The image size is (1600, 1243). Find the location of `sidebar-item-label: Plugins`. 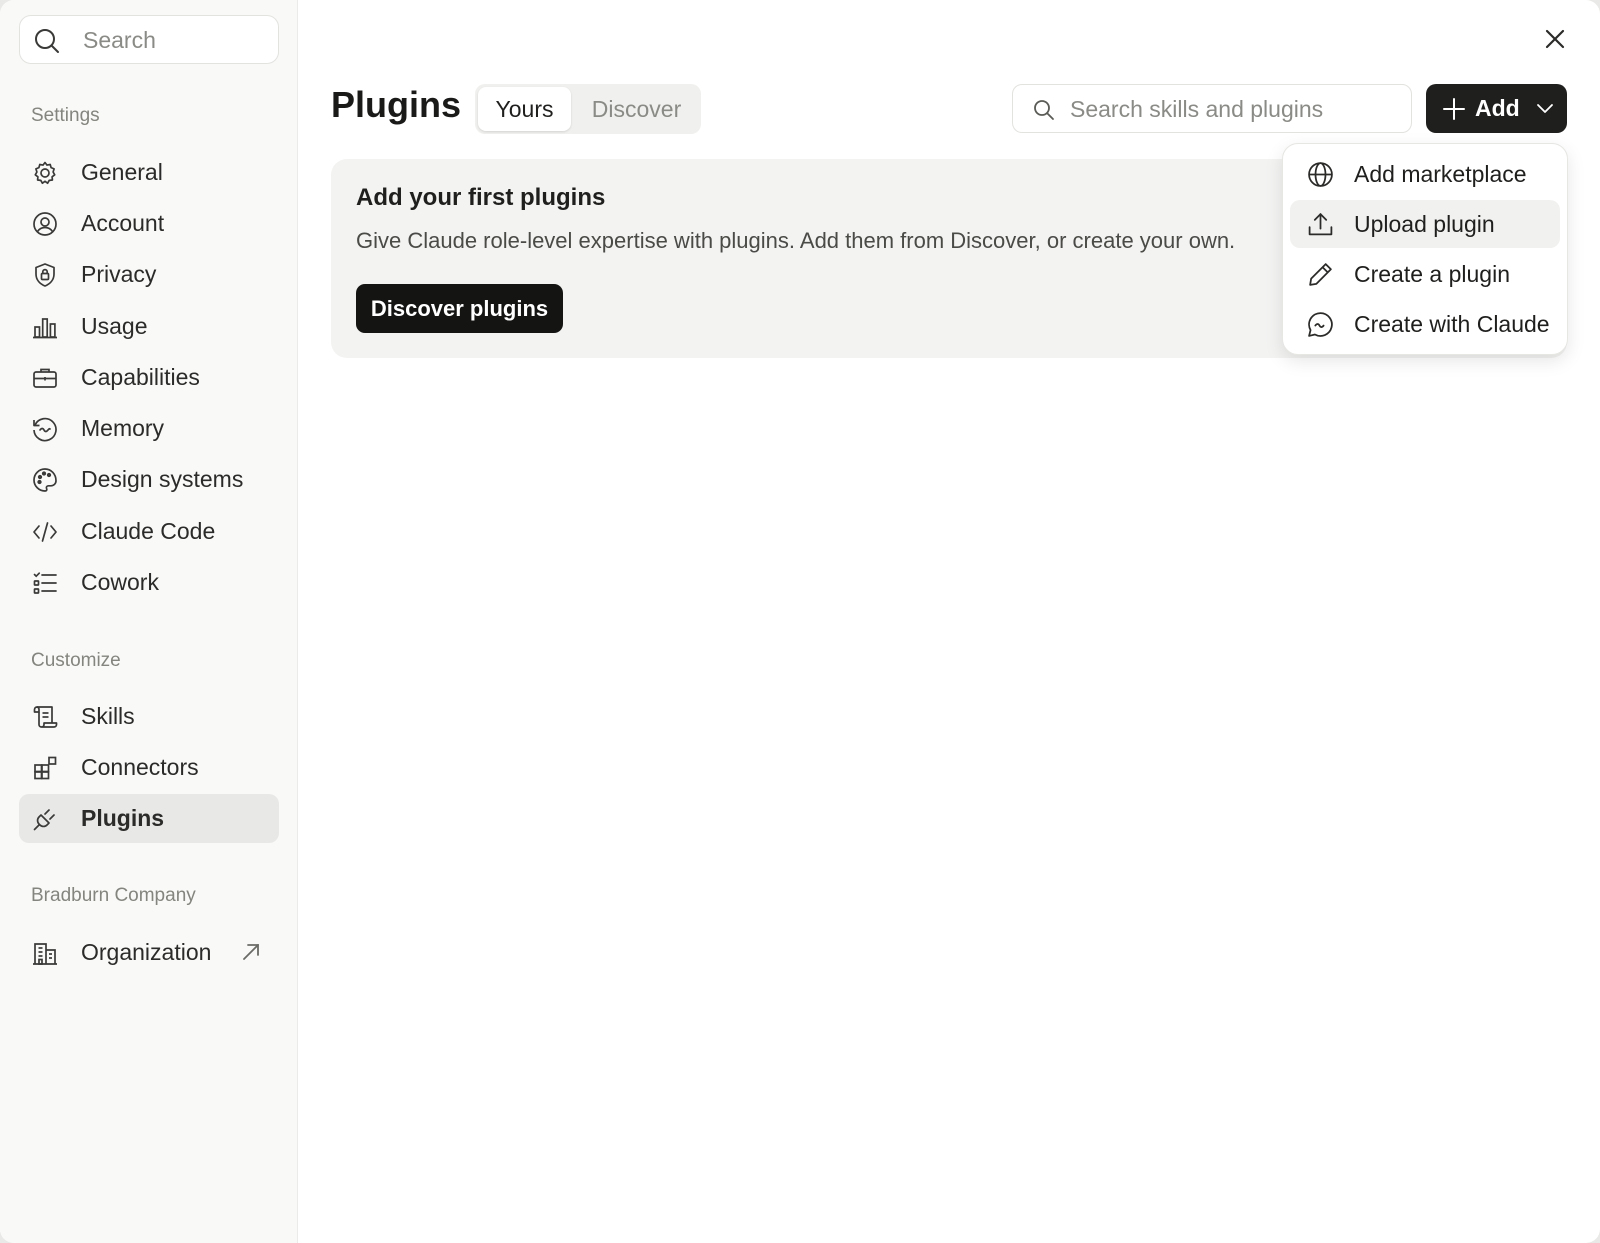

sidebar-item-label: Plugins is located at coordinates (123, 818).